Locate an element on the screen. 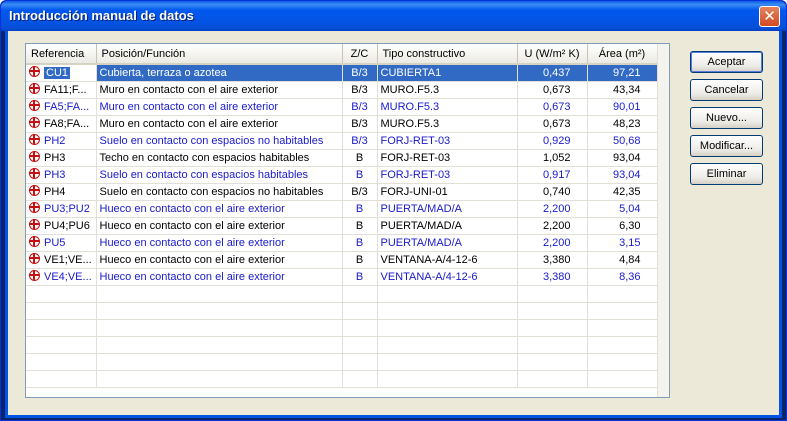 This screenshot has width=787, height=421. cell-area: 50,68 is located at coordinates (622, 141).